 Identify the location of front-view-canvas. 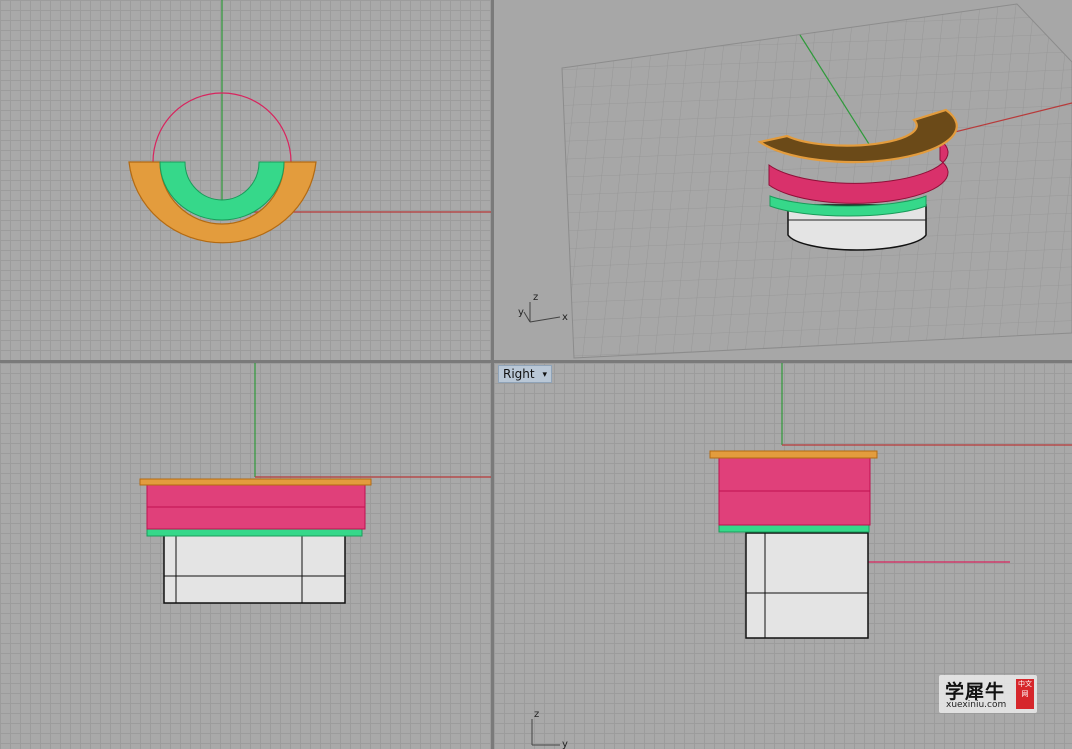
(315, 483).